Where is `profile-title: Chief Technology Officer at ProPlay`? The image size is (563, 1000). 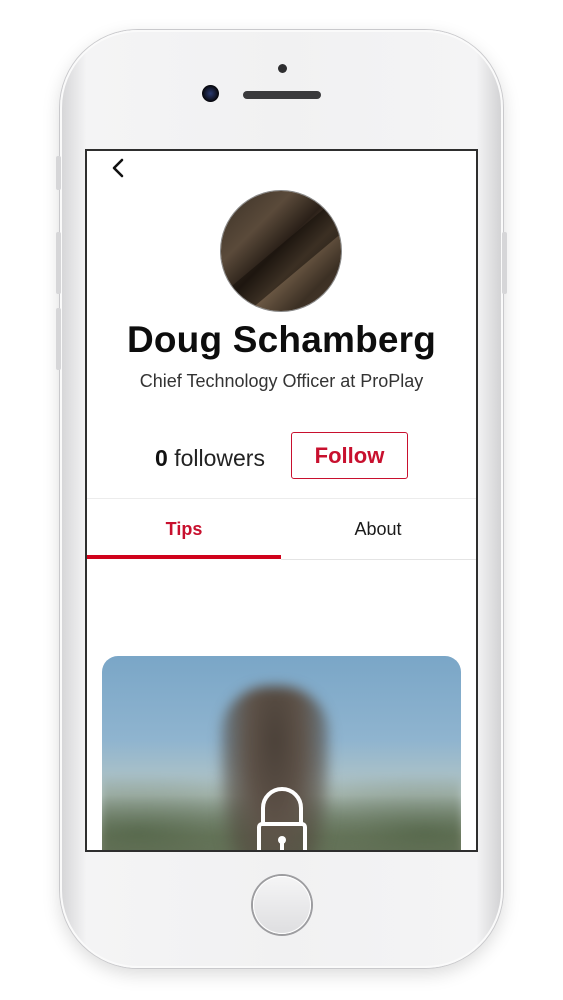 profile-title: Chief Technology Officer at ProPlay is located at coordinates (281, 381).